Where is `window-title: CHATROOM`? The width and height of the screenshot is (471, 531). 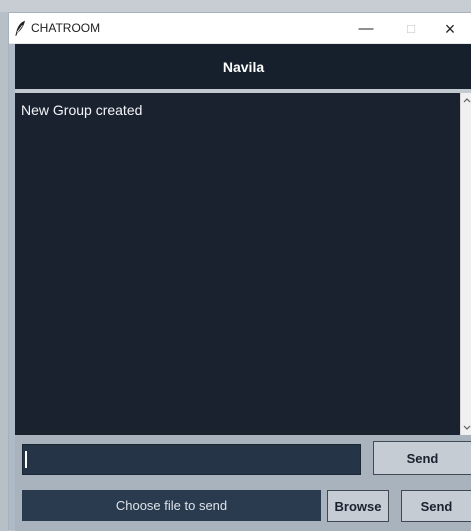 window-title: CHATROOM is located at coordinates (66, 28).